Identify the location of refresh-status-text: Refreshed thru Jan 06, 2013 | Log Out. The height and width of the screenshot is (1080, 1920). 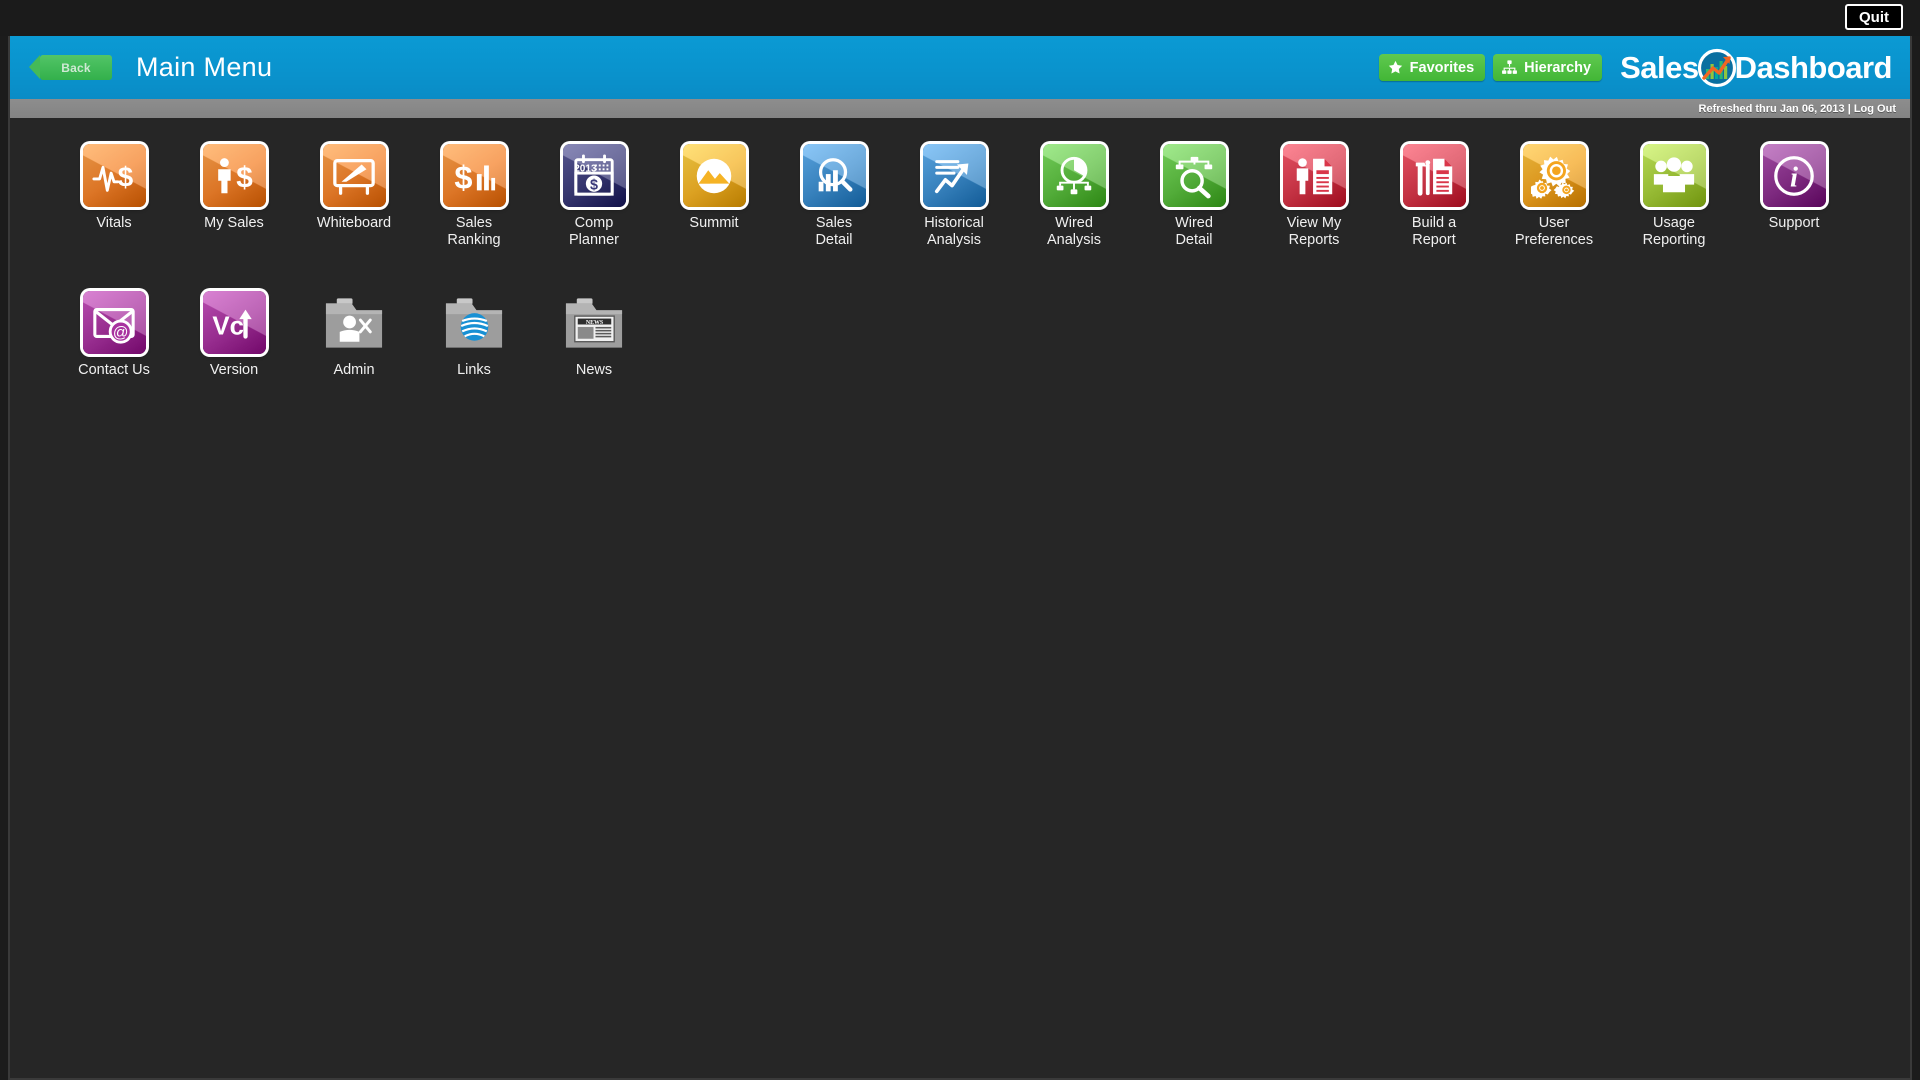
(1797, 109).